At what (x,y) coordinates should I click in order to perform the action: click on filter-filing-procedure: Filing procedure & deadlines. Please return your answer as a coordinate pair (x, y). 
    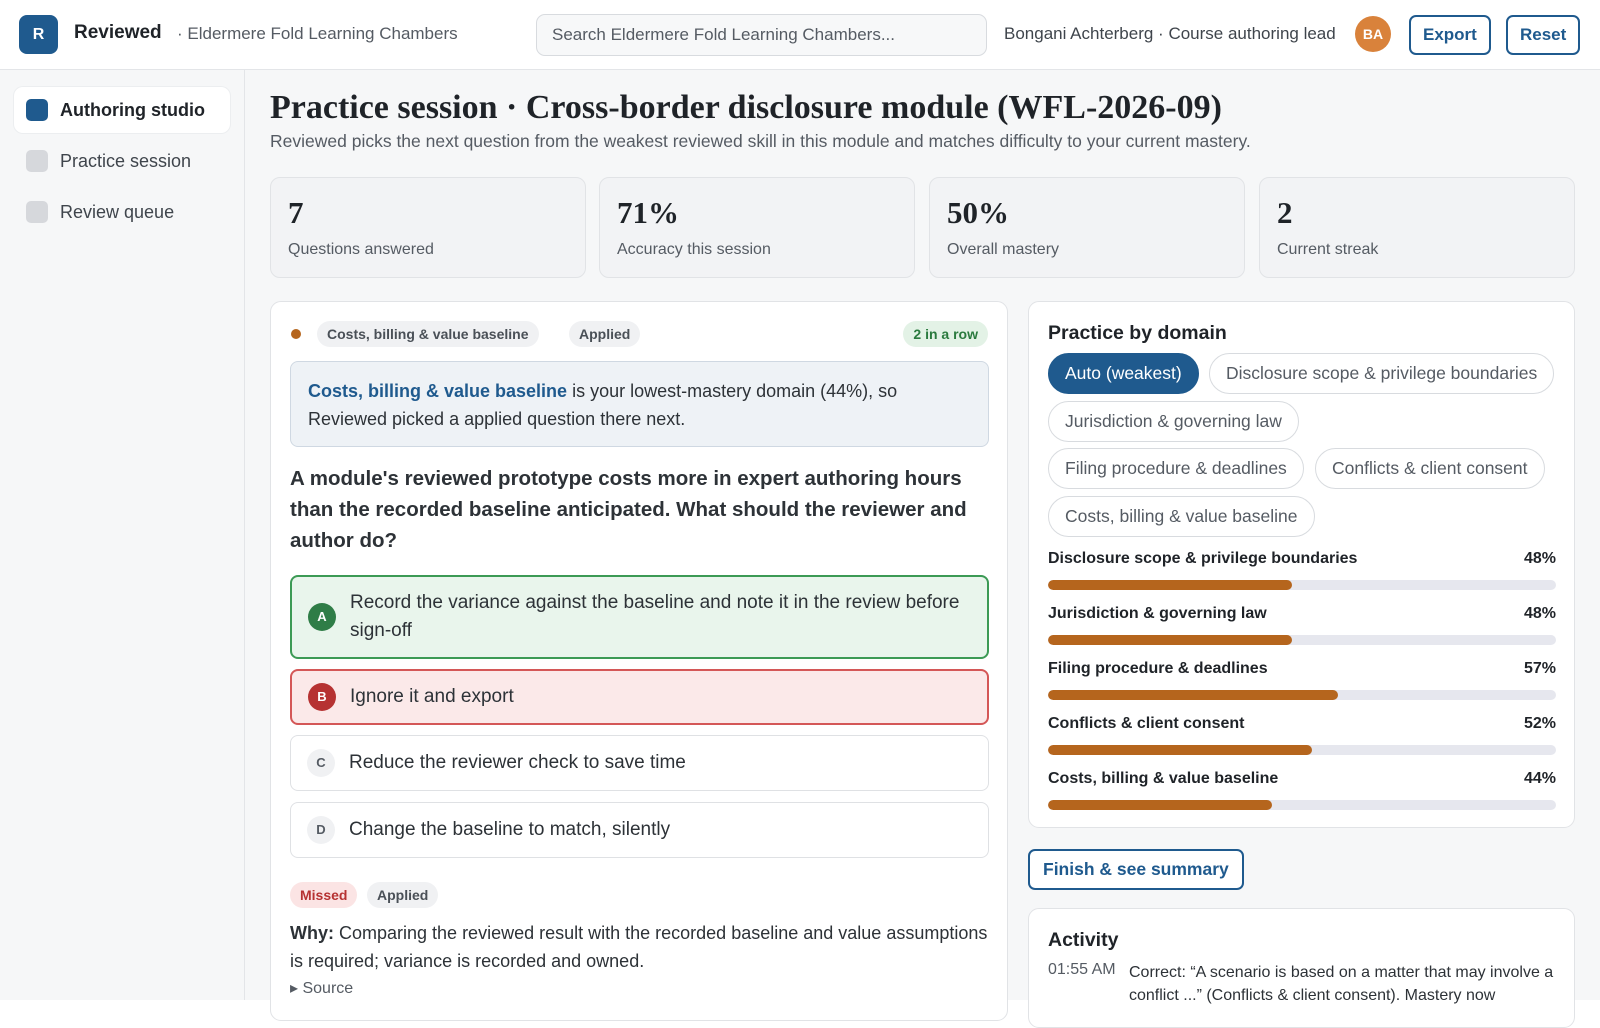
    Looking at the image, I should click on (1176, 468).